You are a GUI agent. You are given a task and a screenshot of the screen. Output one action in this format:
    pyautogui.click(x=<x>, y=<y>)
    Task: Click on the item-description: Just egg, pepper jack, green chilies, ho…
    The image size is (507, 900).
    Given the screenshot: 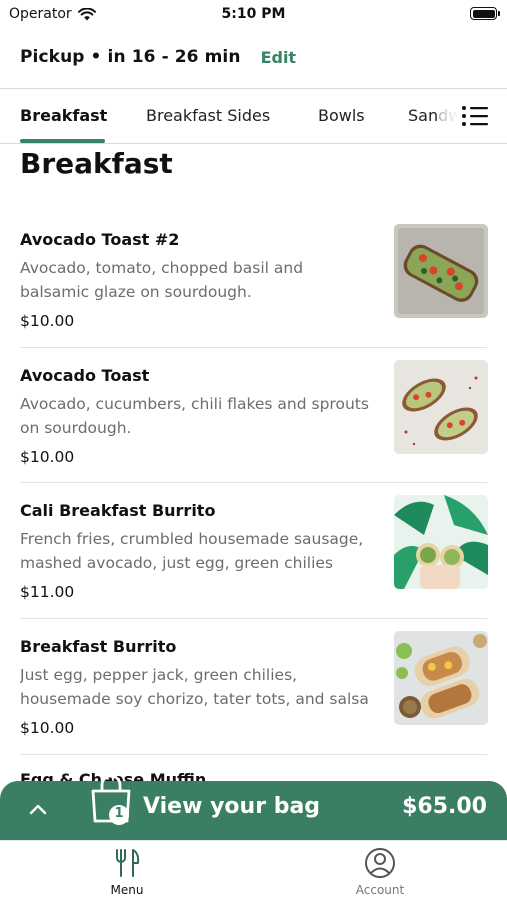 What is the action you would take?
    pyautogui.click(x=194, y=687)
    